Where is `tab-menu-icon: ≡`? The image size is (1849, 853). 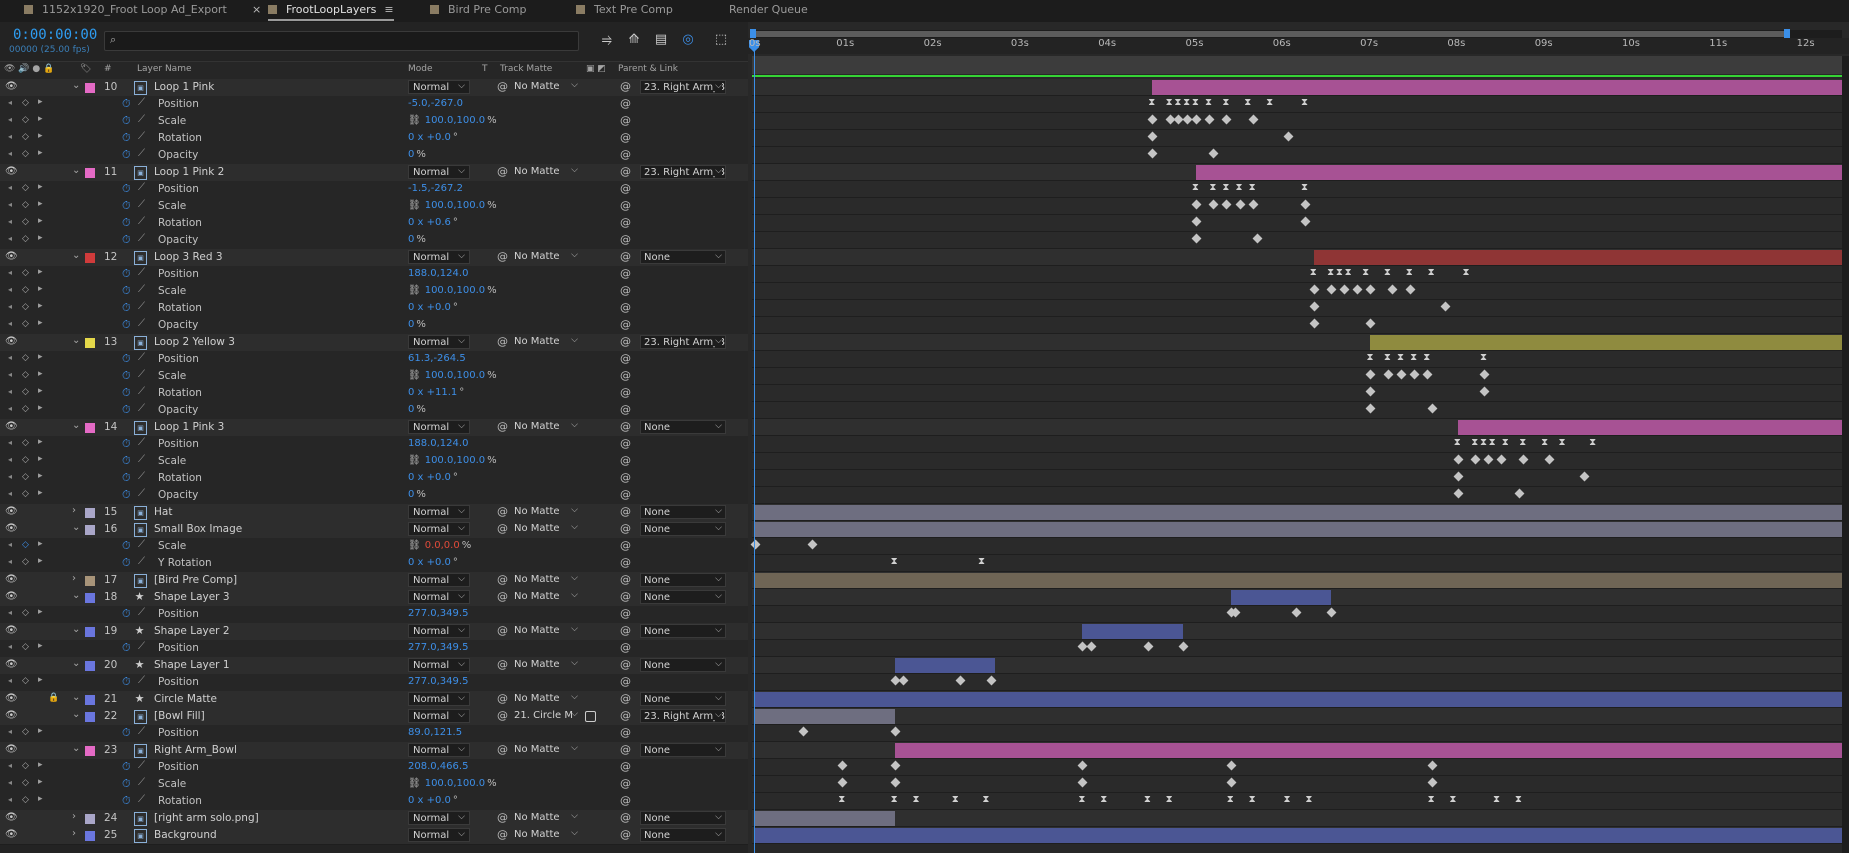 tab-menu-icon: ≡ is located at coordinates (388, 9).